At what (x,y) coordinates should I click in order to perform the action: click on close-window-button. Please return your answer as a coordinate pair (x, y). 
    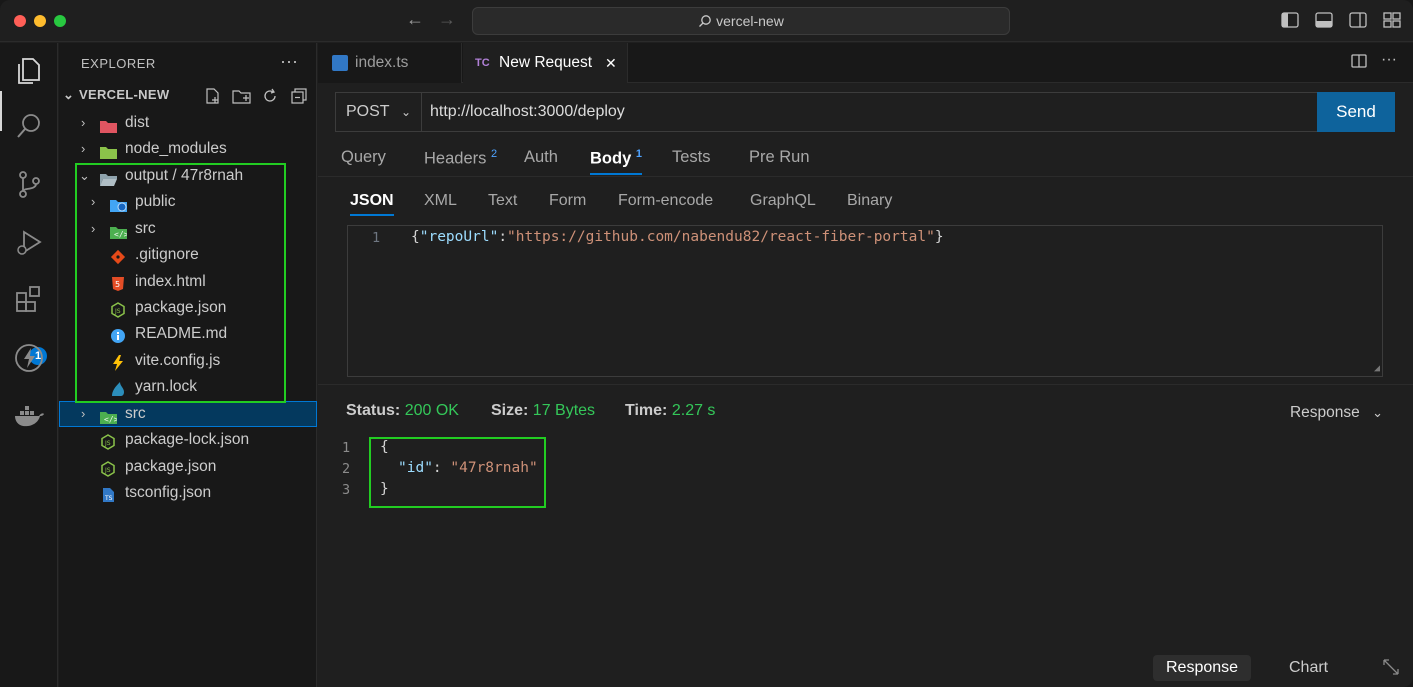
    Looking at the image, I should click on (20, 21).